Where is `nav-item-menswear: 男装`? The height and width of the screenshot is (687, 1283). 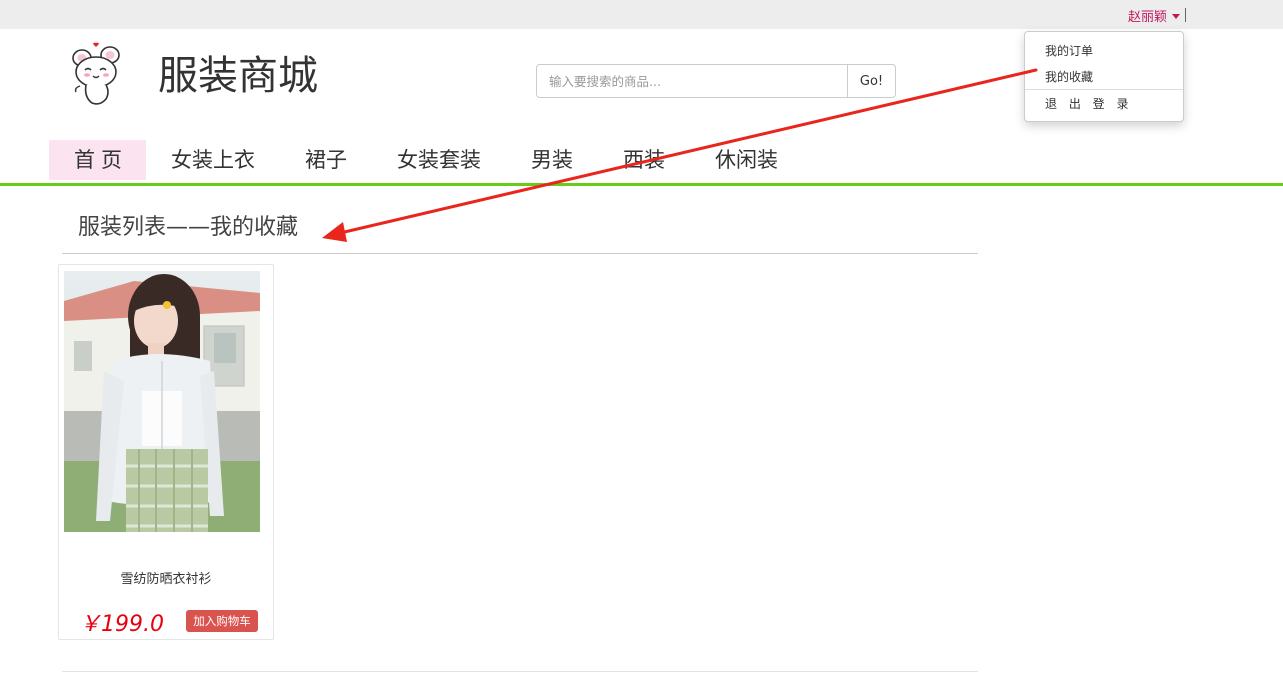 nav-item-menswear: 男装 is located at coordinates (552, 160).